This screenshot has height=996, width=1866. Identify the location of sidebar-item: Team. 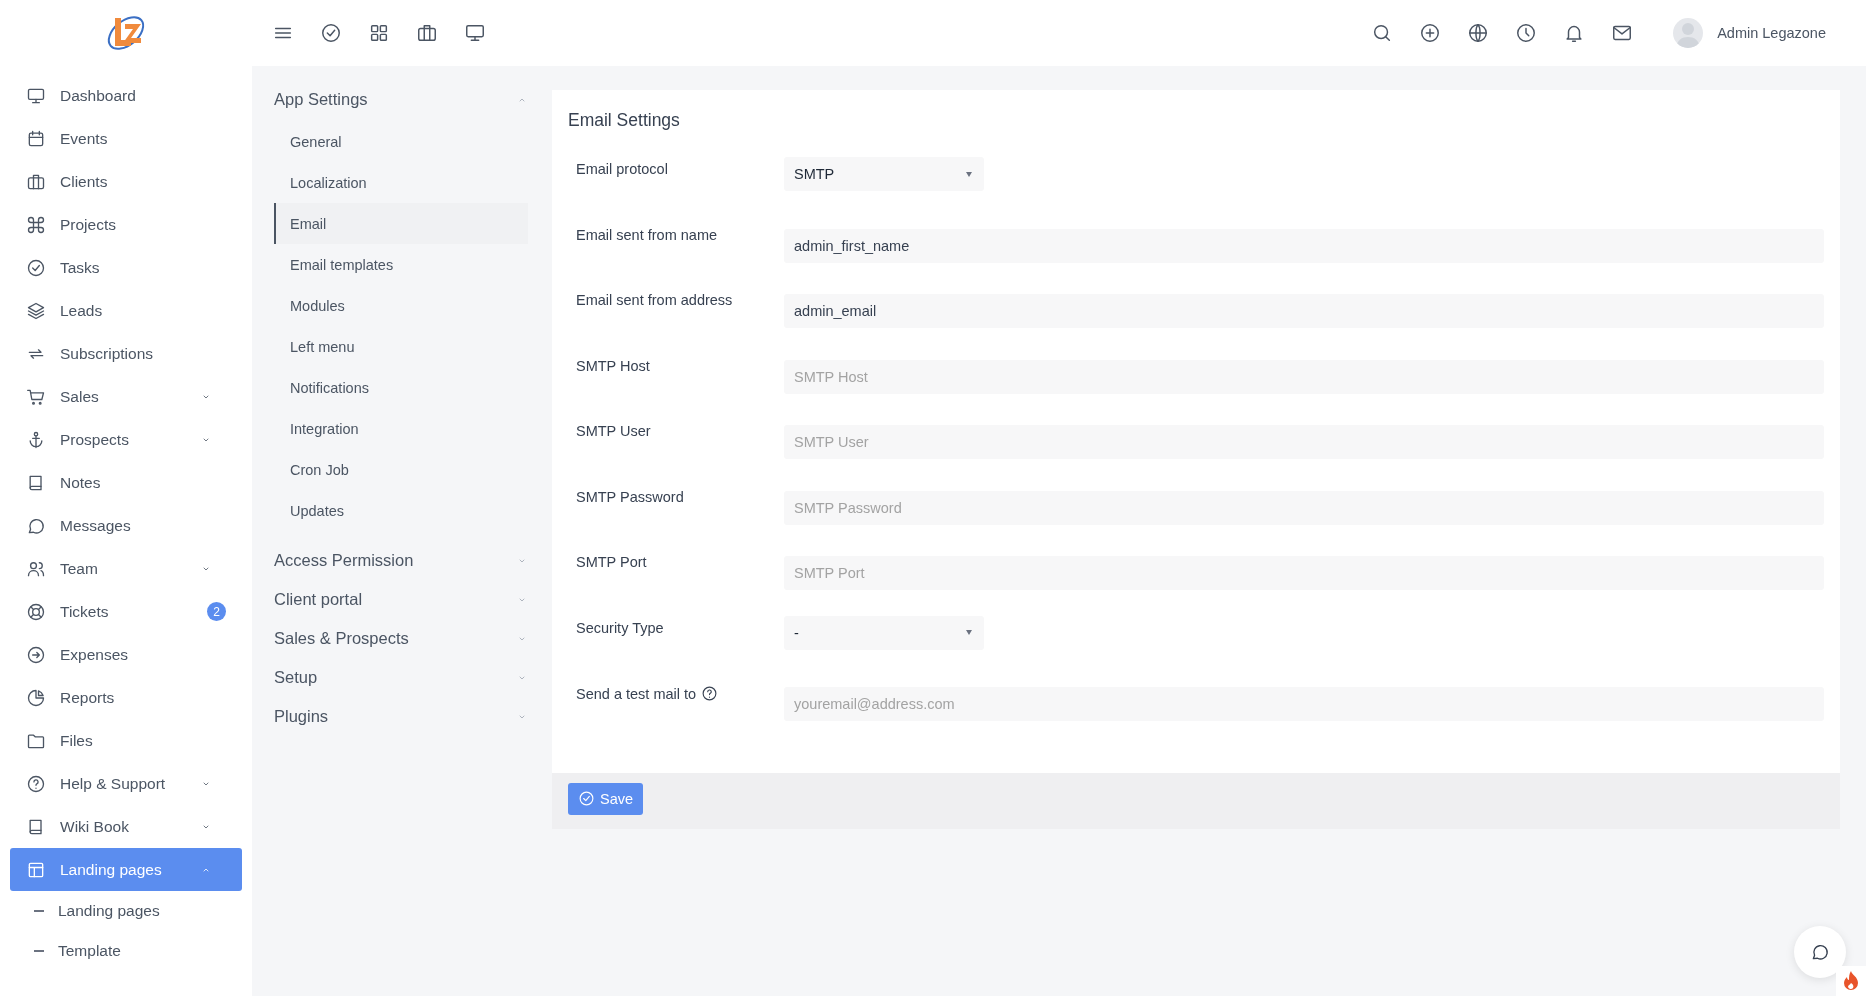
(126, 568).